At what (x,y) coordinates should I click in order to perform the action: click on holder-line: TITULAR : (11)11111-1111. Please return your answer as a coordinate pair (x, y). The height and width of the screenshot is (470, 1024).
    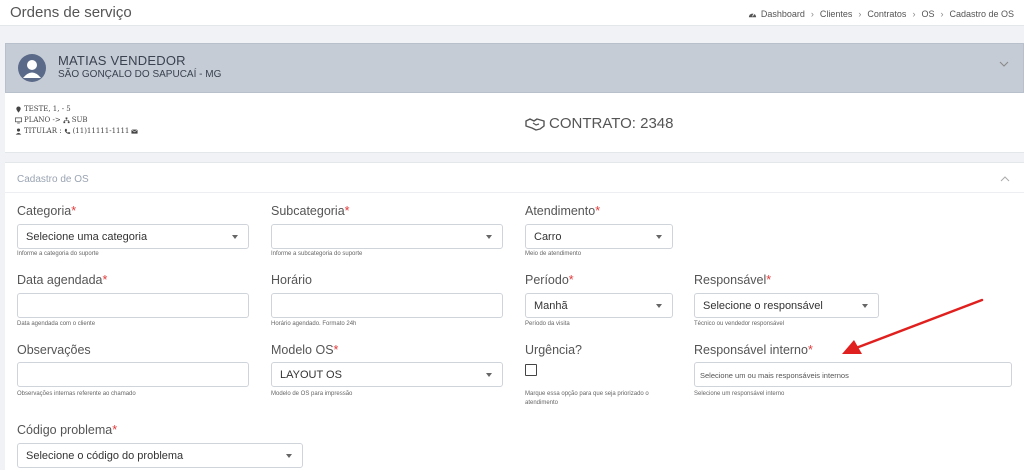
    Looking at the image, I should click on (77, 131).